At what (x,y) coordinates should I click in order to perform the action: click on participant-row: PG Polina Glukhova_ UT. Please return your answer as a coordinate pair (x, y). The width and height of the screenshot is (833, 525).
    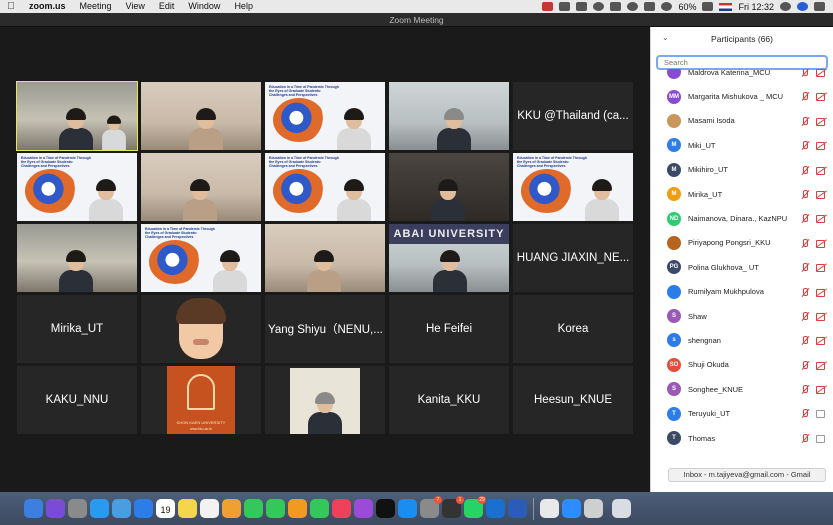
    Looking at the image, I should click on (742, 267).